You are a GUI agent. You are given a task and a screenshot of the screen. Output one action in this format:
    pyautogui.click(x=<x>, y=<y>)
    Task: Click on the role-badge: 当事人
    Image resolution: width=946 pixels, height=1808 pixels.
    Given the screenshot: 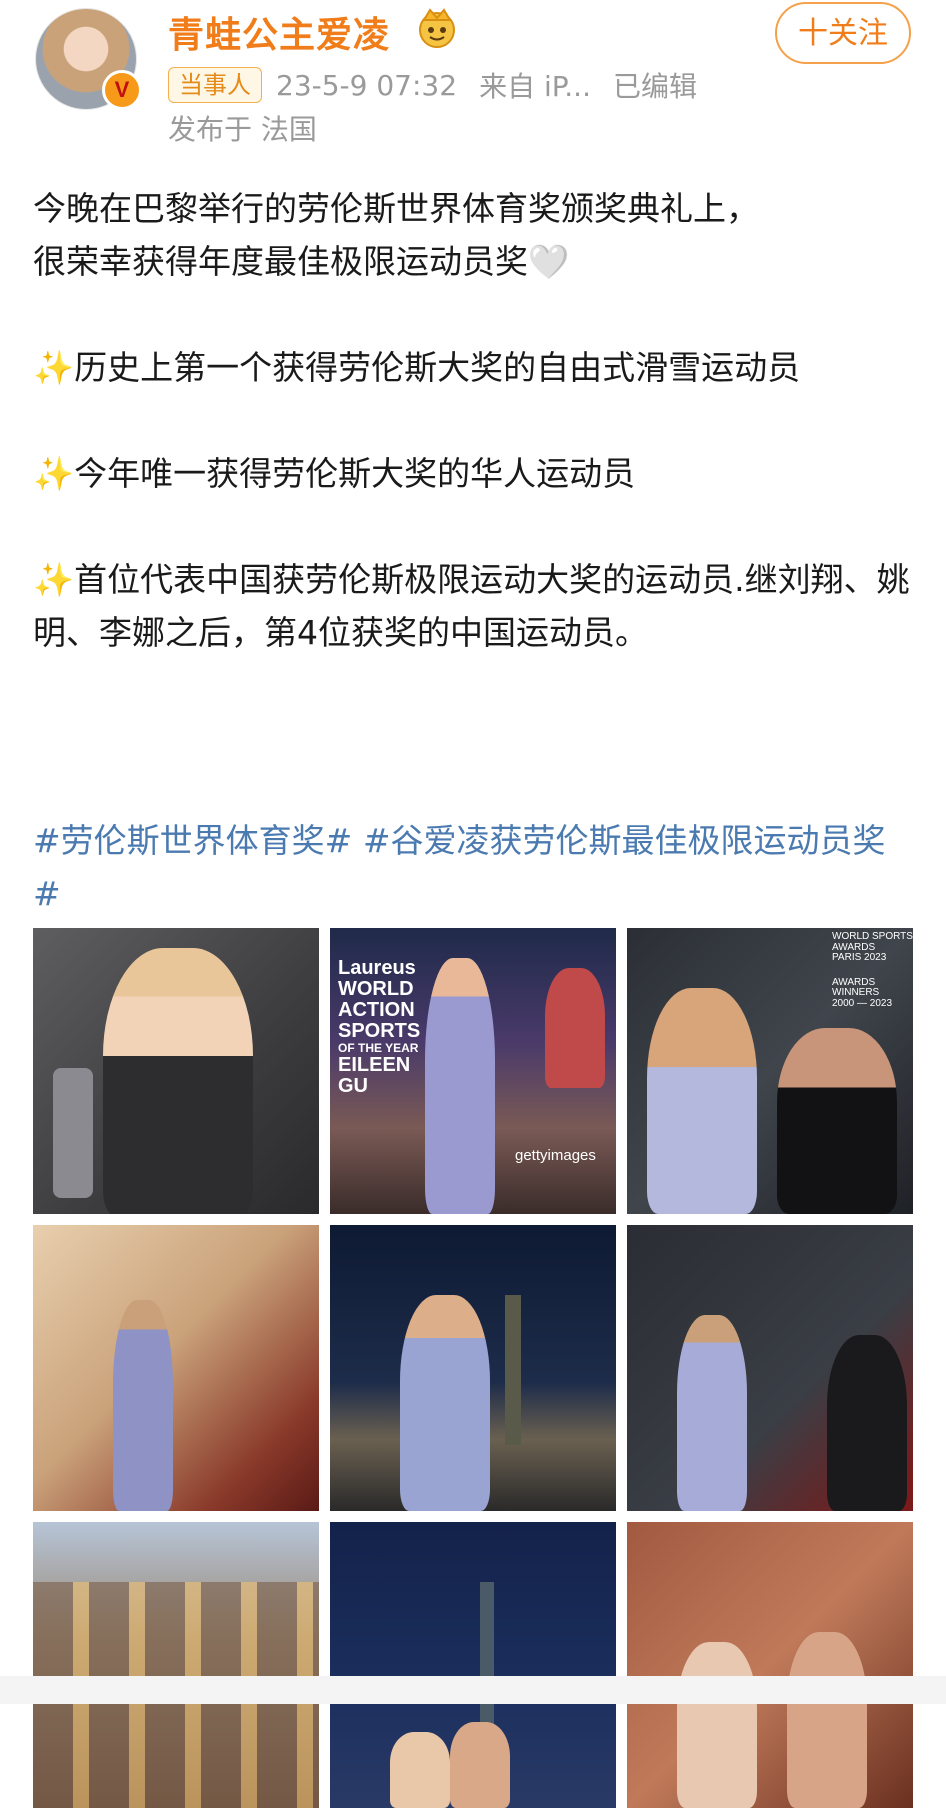 What is the action you would take?
    pyautogui.click(x=215, y=85)
    